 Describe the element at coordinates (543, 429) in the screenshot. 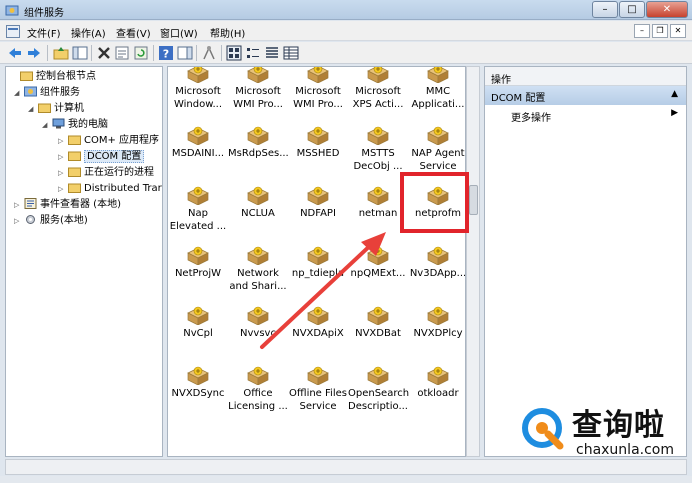

I see `chaxunla-logo-icon` at that location.